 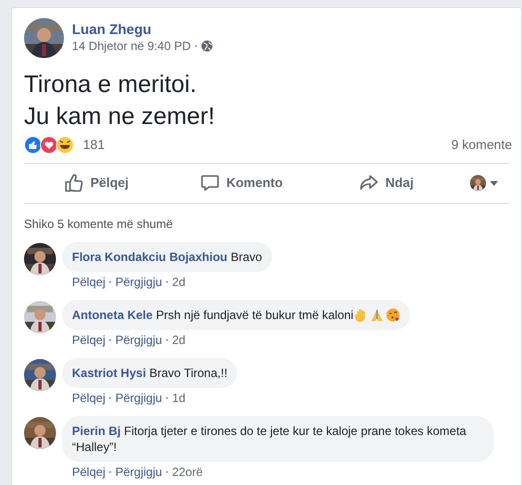 What do you see at coordinates (120, 117) in the screenshot?
I see `post-text: Ju kam ne zemer!` at bounding box center [120, 117].